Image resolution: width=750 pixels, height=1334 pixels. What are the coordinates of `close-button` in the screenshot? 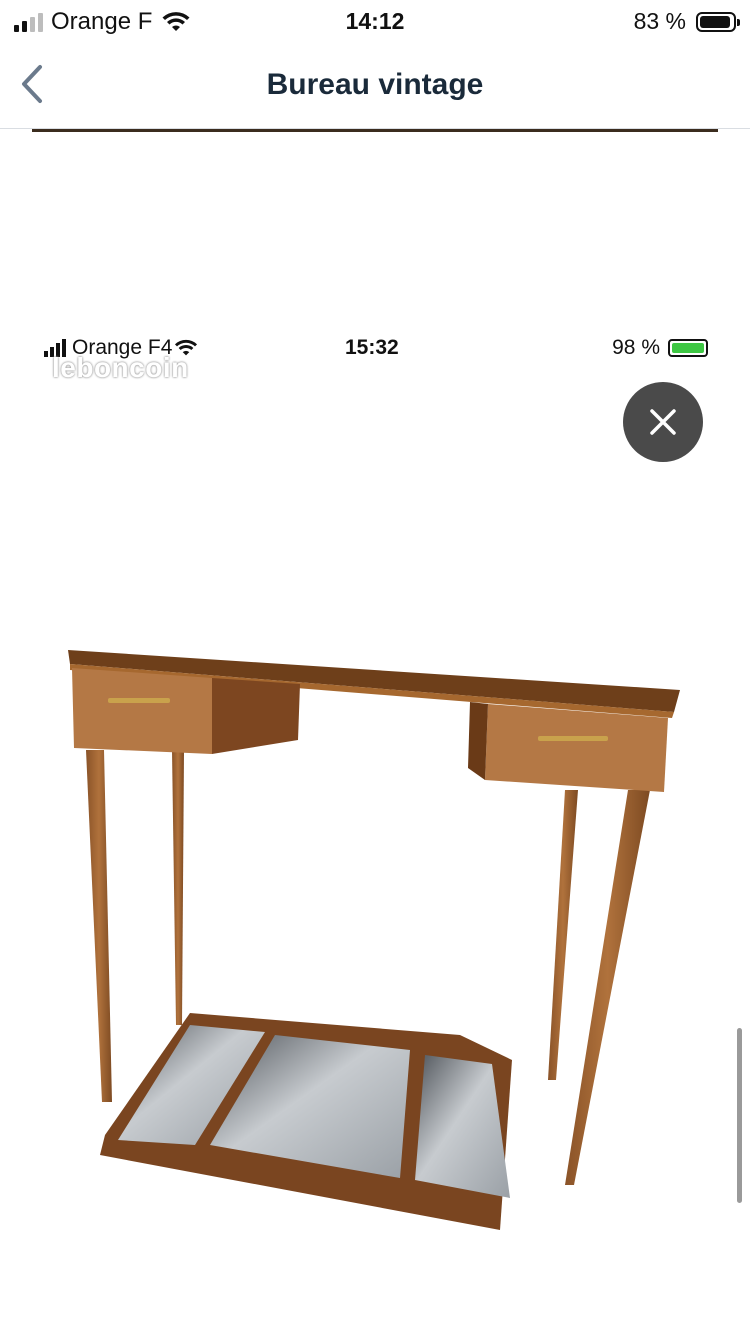 It's located at (663, 422).